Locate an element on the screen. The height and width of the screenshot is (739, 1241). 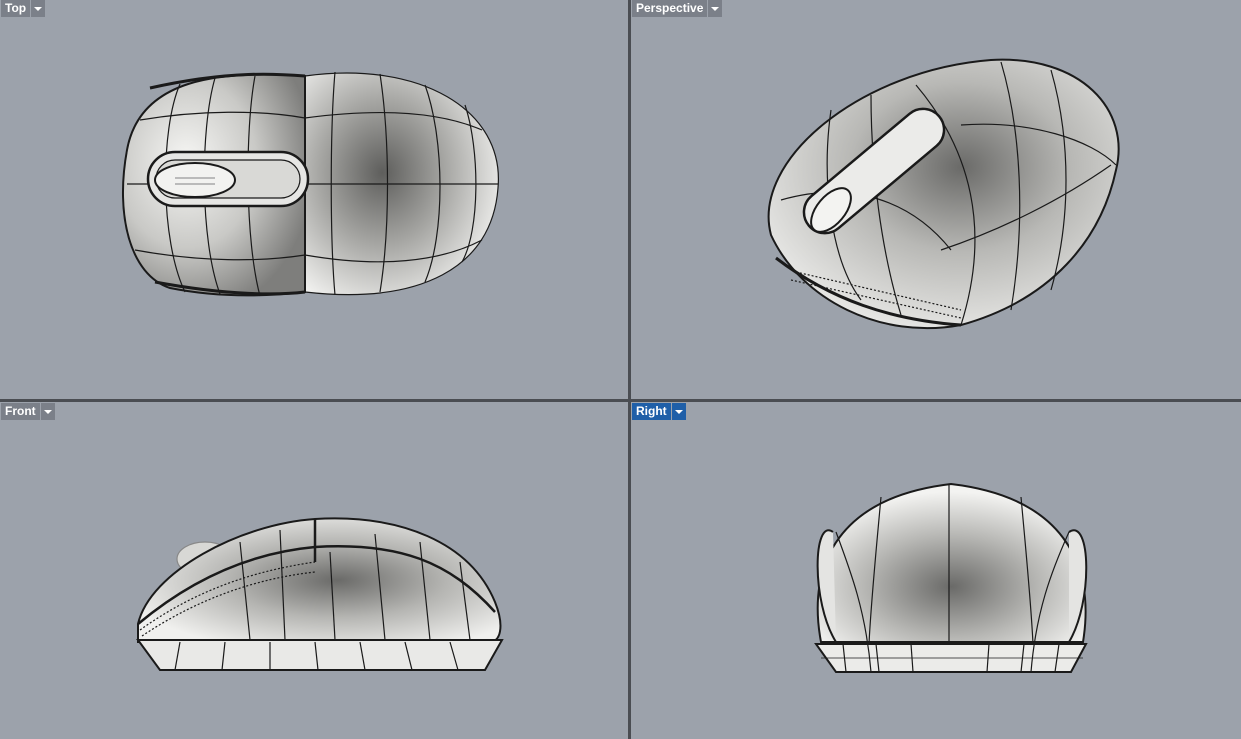
viewport-title-perspective: Perspective is located at coordinates (670, 8).